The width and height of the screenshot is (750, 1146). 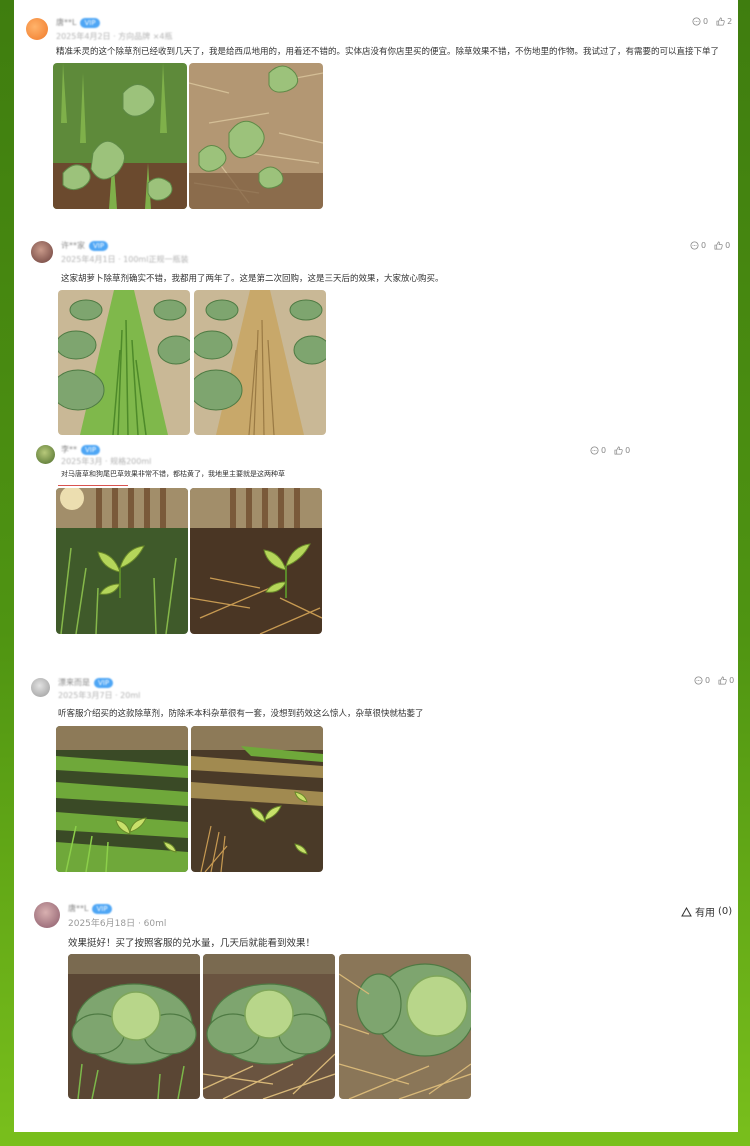 What do you see at coordinates (93, 485) in the screenshot?
I see `divider` at bounding box center [93, 485].